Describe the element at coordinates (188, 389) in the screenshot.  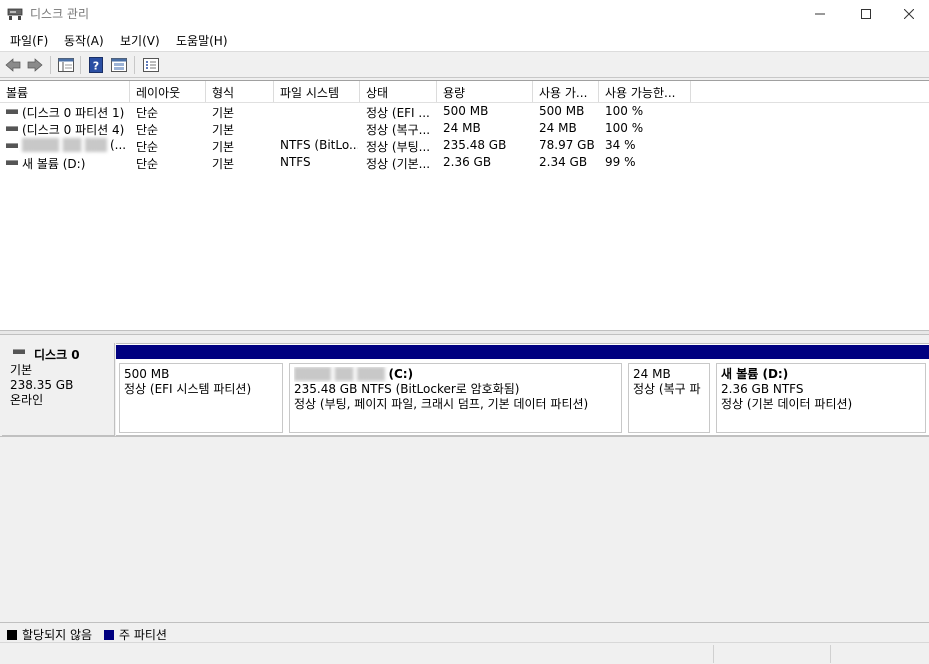
I see `partition-status: 정상 (EFI 시스템 파티션)` at that location.